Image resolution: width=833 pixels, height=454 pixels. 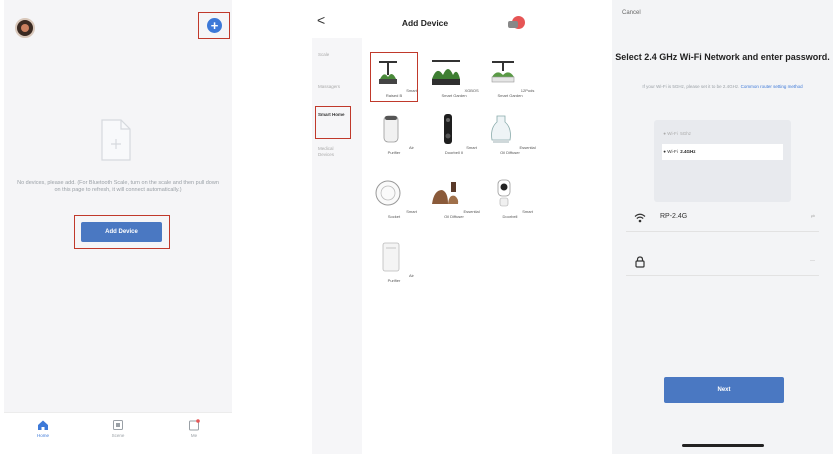 What do you see at coordinates (445, 193) in the screenshot?
I see `wood-diffuser-icon` at bounding box center [445, 193].